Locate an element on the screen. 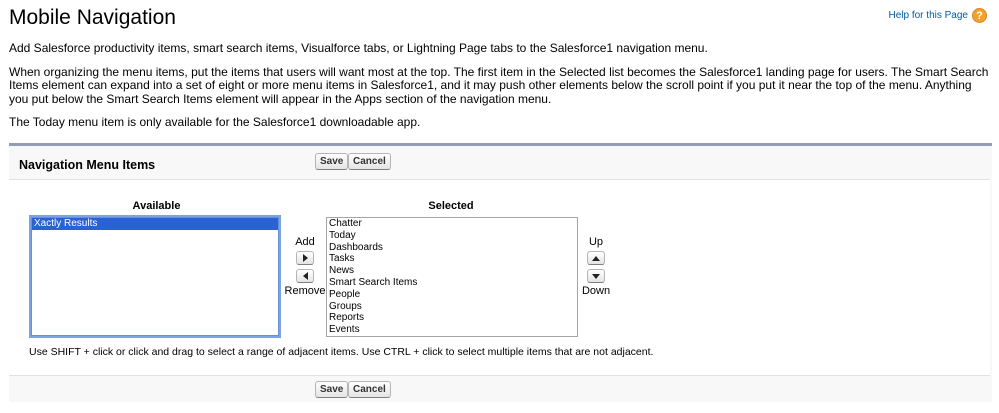  list-item: Xactly Results is located at coordinates (155, 224).